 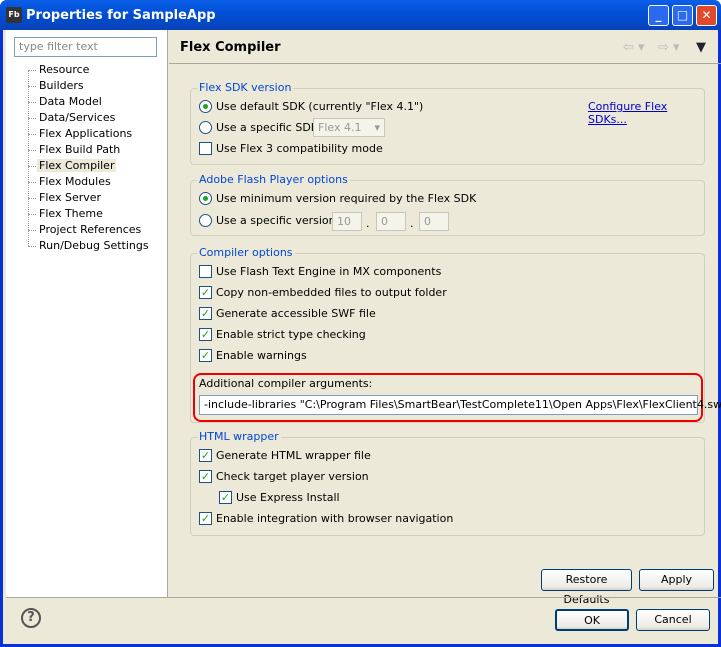 What do you see at coordinates (28, 158) in the screenshot?
I see `tree-lines` at bounding box center [28, 158].